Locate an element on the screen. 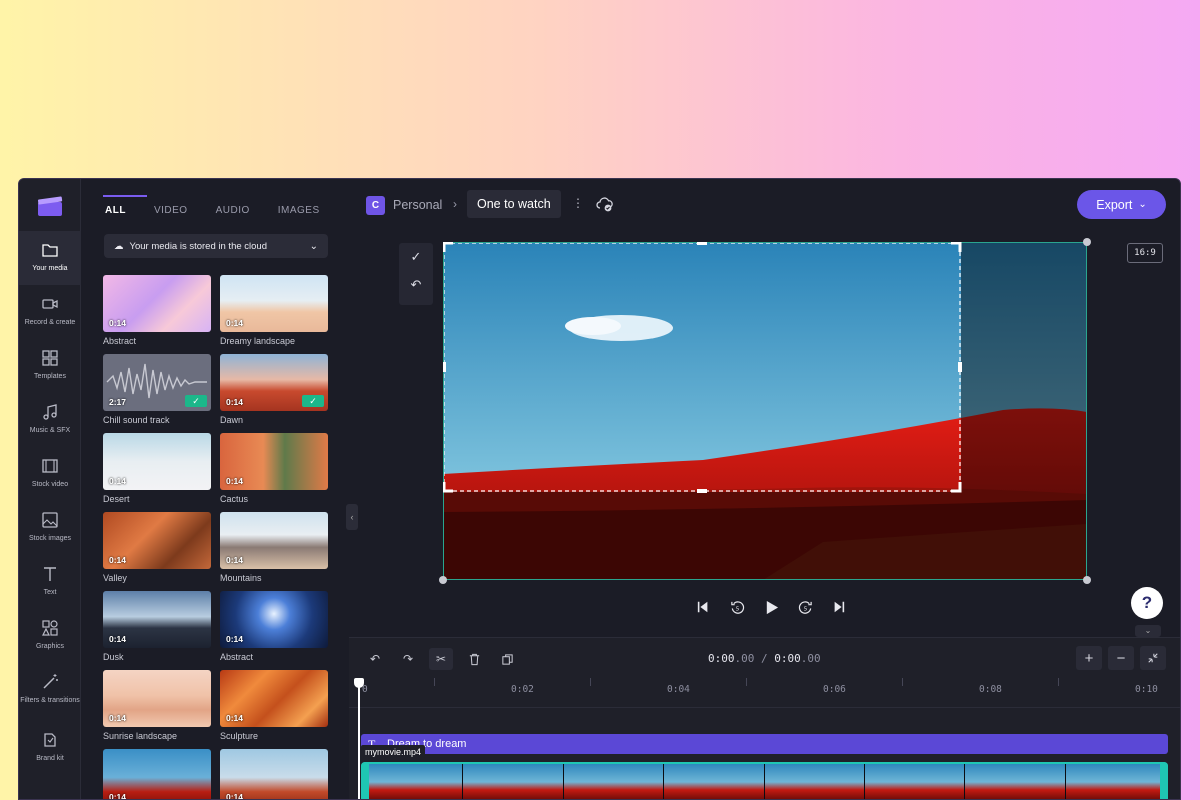 This screenshot has height=800, width=1200. rewind-5s-icon: 5 is located at coordinates (737, 607).